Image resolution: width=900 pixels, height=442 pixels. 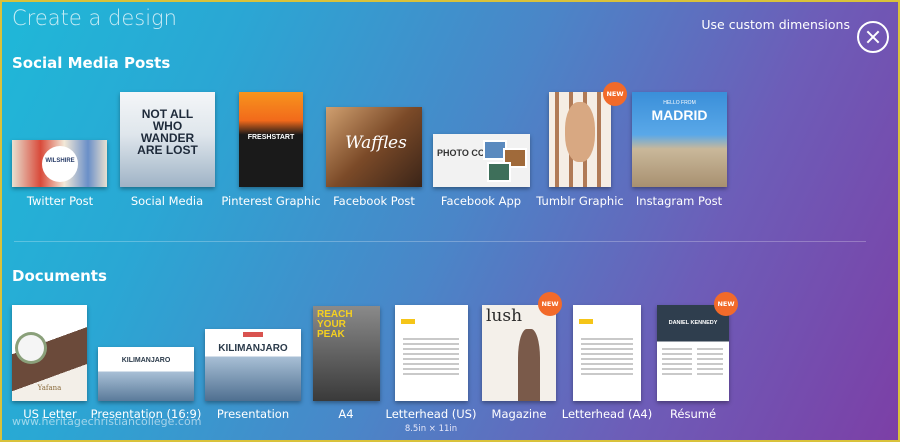 I want to click on template-a4: REACH YOUR PEAK, so click(x=346, y=353).